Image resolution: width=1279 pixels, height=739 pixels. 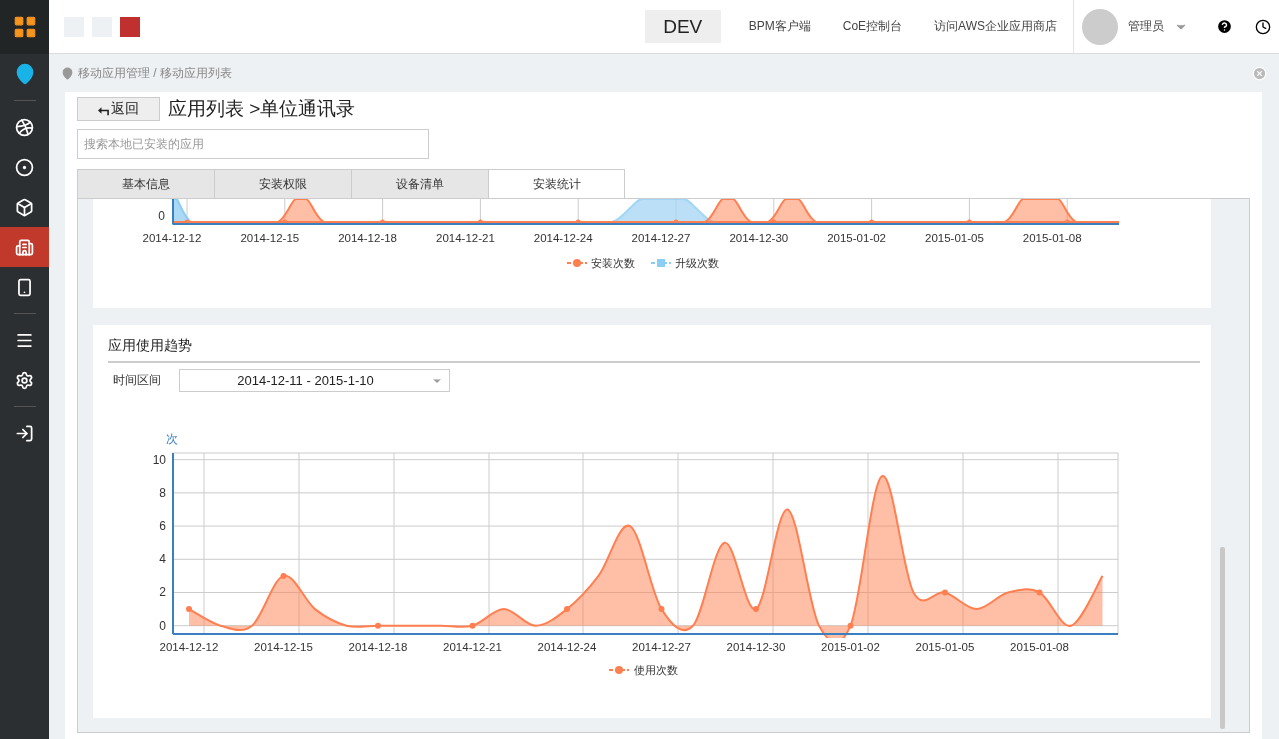 What do you see at coordinates (24, 207) in the screenshot?
I see `cube-icon` at bounding box center [24, 207].